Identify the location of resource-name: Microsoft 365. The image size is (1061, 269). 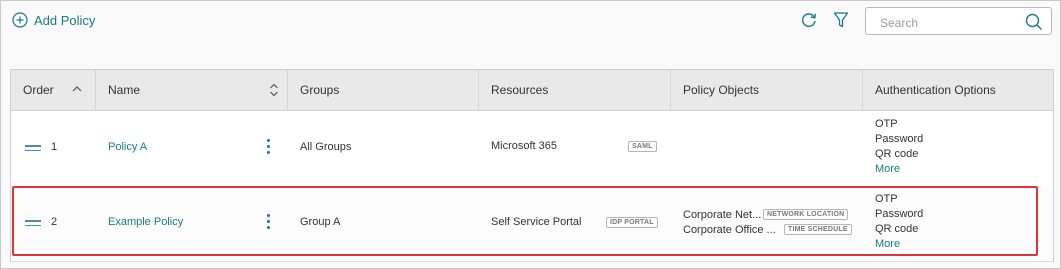
(524, 146).